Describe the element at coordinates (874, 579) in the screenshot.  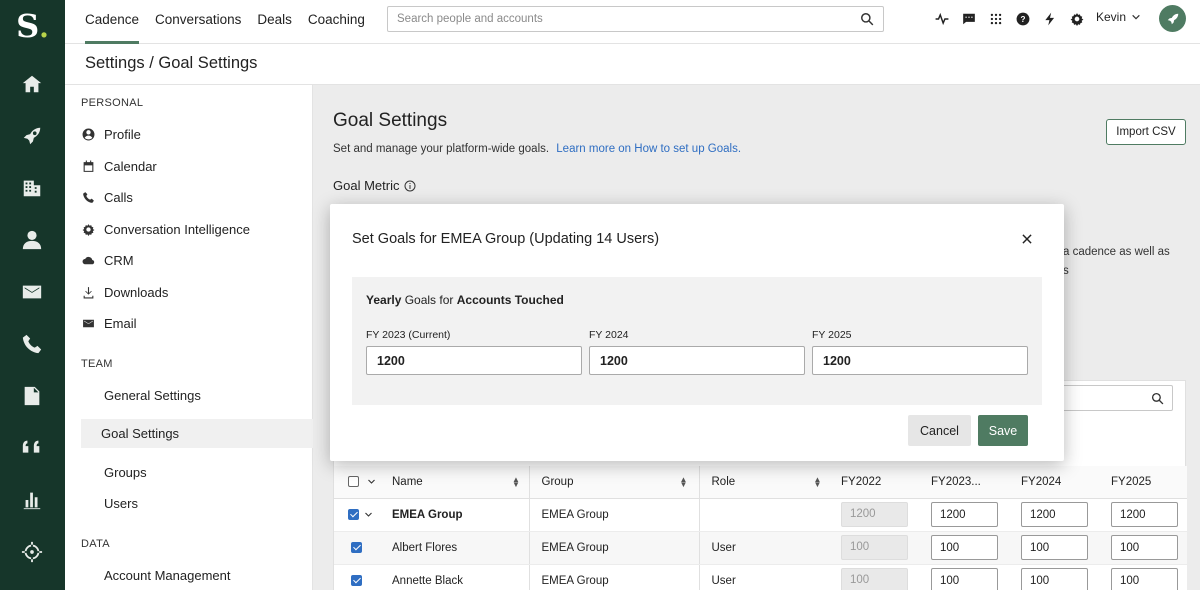
I see `fy2022-value: 100` at that location.